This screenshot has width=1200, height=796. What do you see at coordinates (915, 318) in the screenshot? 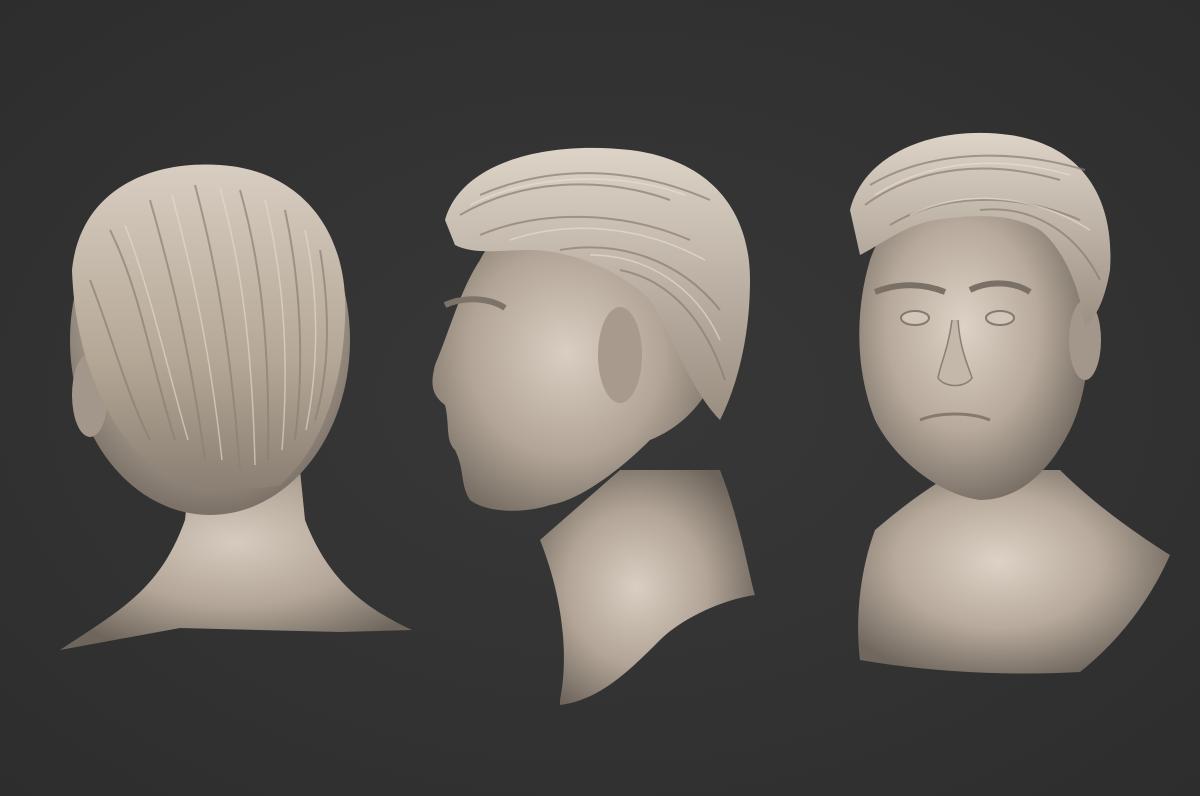
I see `front-eye-left` at bounding box center [915, 318].